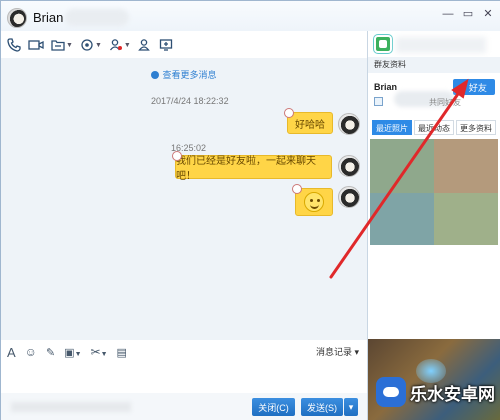 This screenshot has width=500, height=420. Describe the element at coordinates (145, 45) in the screenshot. I see `add-contact-icon` at that location.